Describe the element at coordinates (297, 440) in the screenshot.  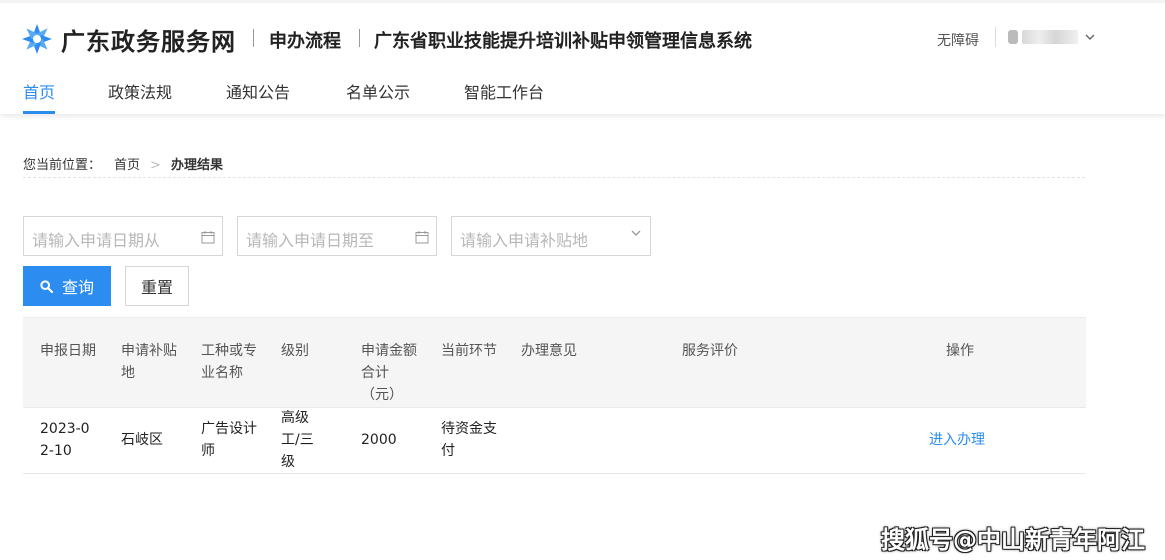
I see `cell-level: 高级工/三级` at that location.